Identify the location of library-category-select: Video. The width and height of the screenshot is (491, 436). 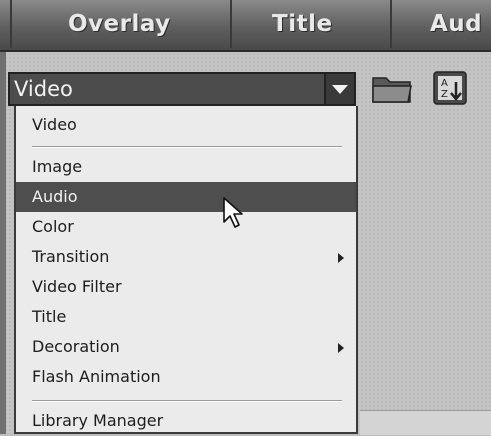
(182, 89).